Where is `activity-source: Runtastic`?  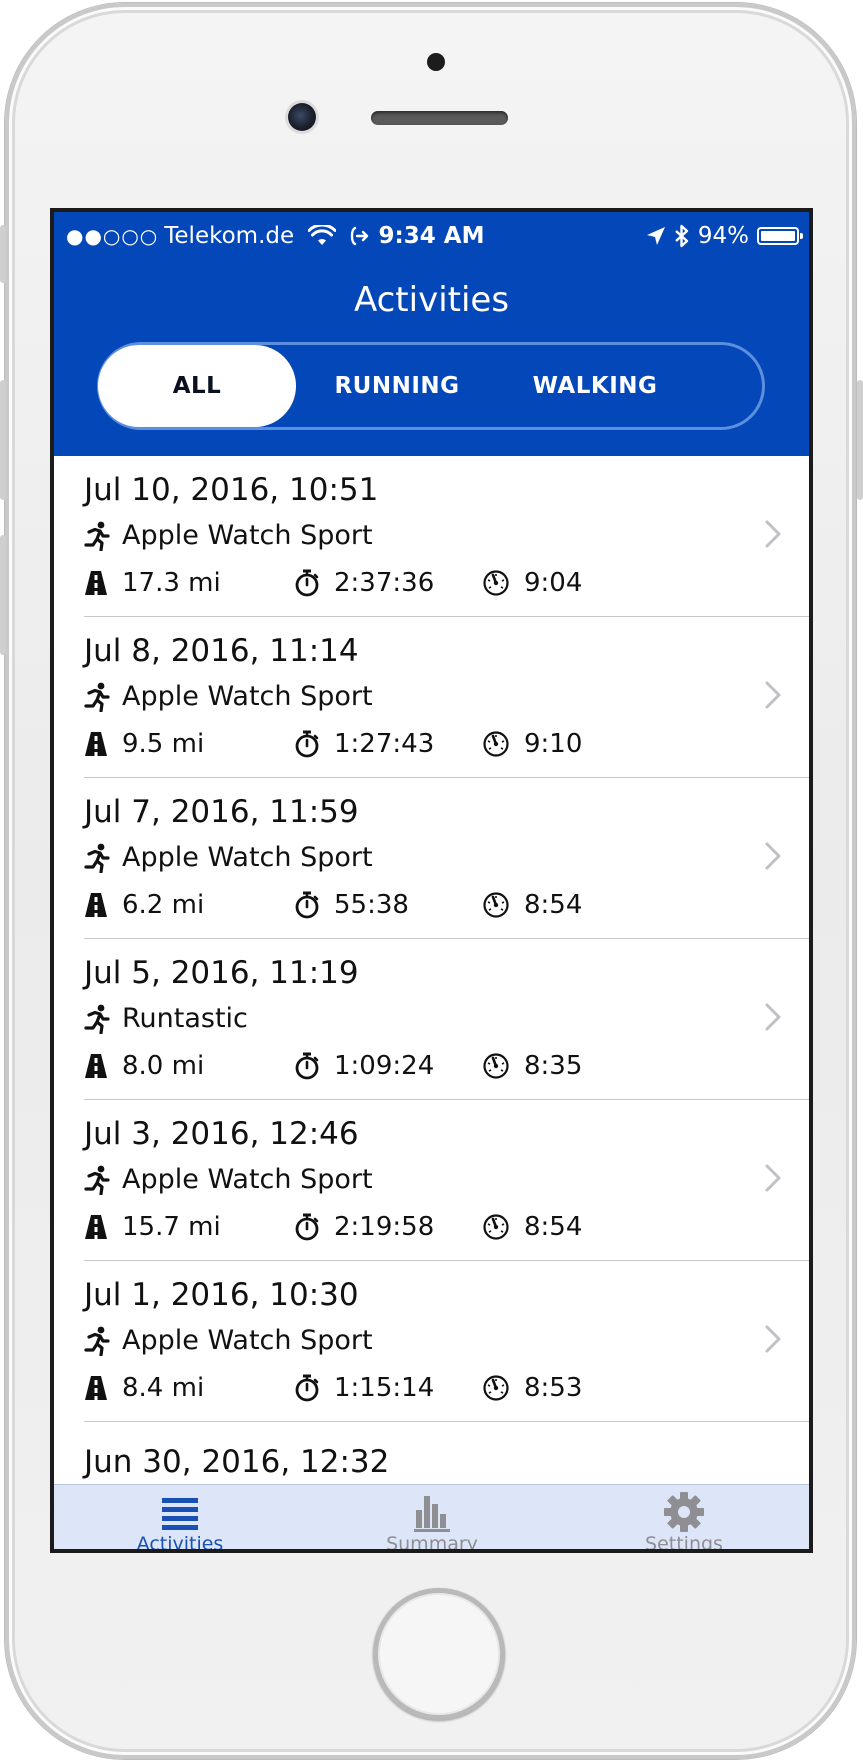 activity-source: Runtastic is located at coordinates (166, 1018).